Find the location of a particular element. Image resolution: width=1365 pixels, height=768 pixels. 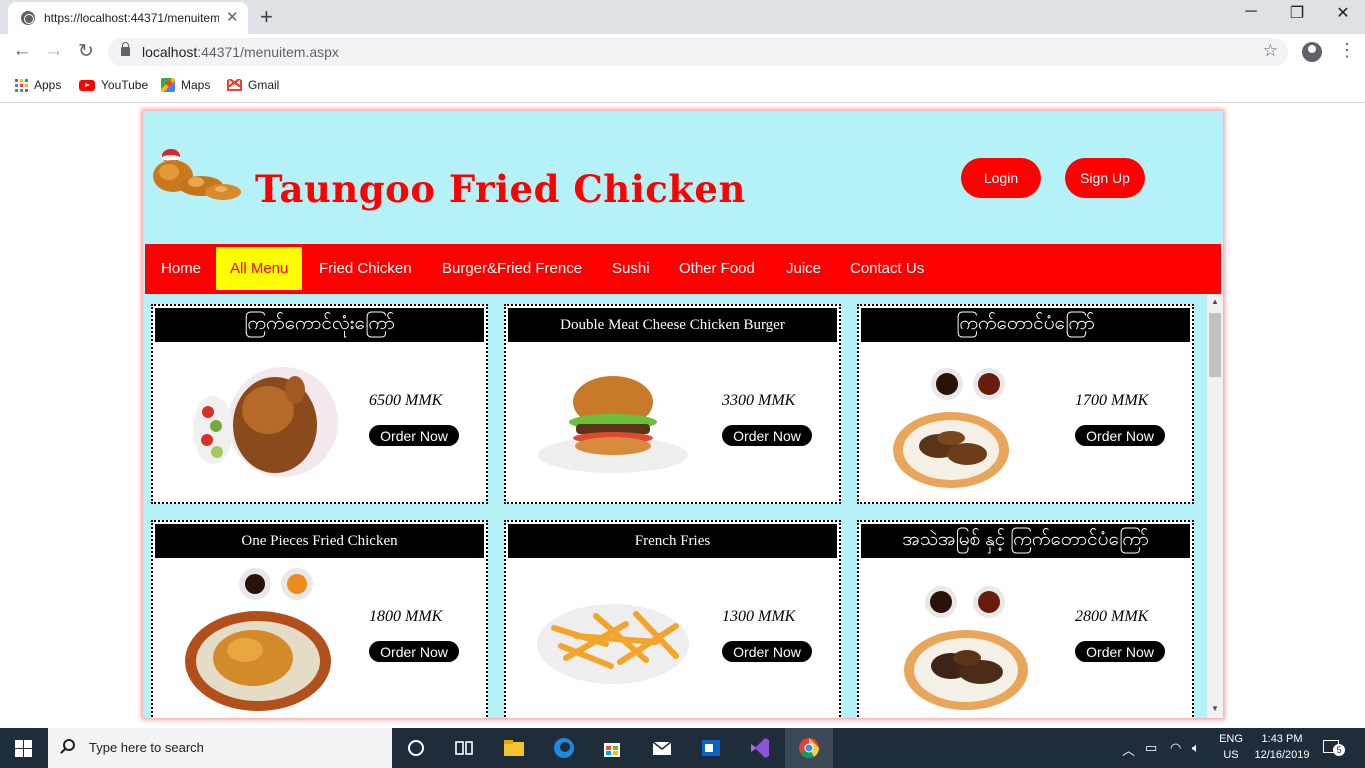

browser-tab: https://localhost:44371/menuitem.a ✕ is located at coordinates (128, 18).